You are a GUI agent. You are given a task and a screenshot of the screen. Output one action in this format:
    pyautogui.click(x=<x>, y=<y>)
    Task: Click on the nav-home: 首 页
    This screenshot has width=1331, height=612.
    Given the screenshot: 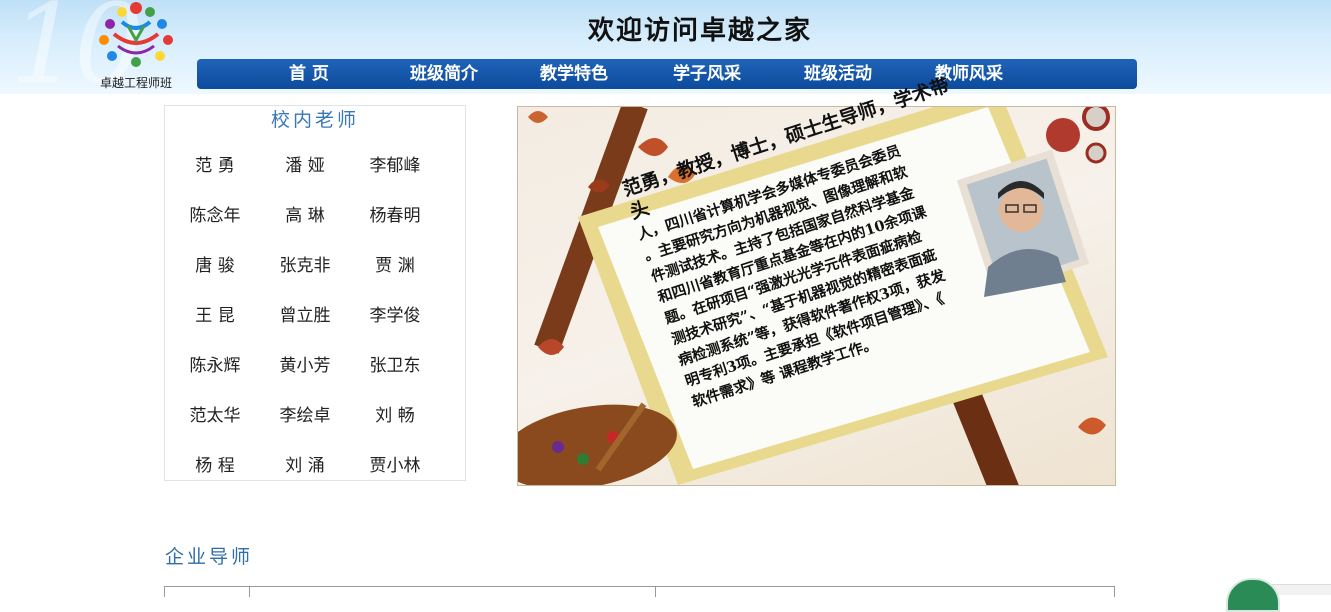 What is the action you would take?
    pyautogui.click(x=309, y=74)
    